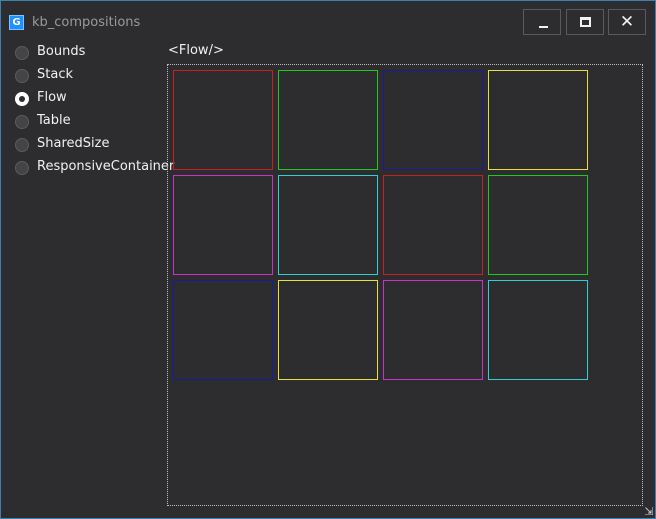 The height and width of the screenshot is (519, 656). Describe the element at coordinates (542, 22) in the screenshot. I see `minimize-button` at that location.